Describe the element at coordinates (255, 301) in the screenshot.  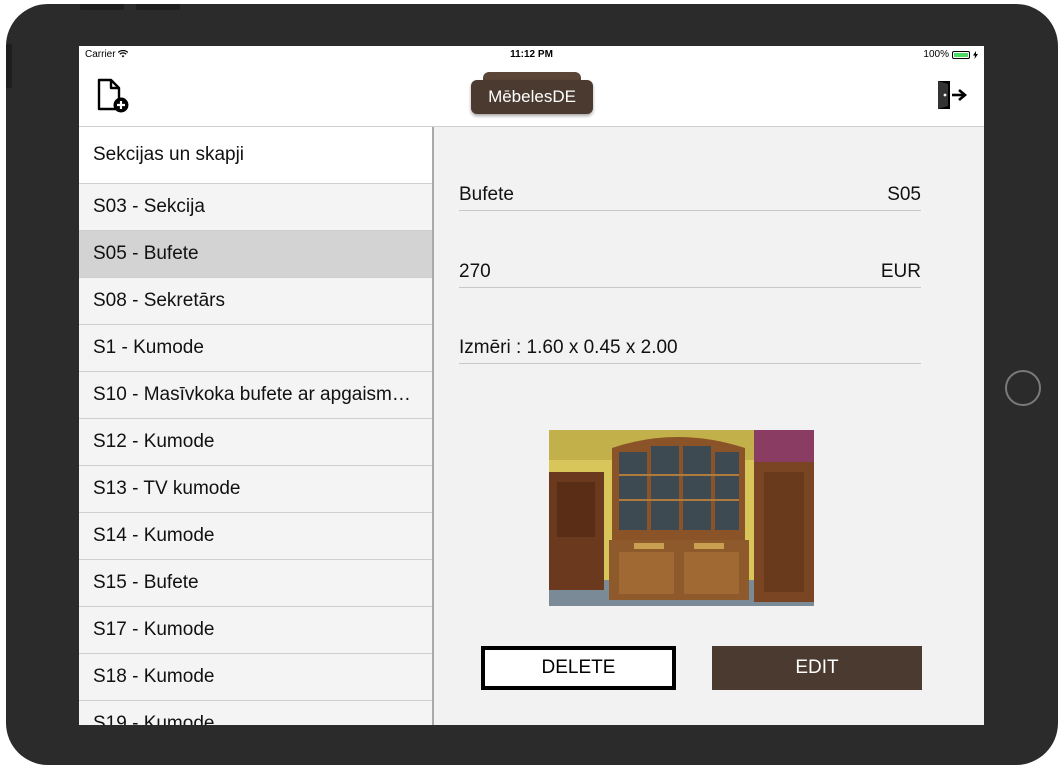
I see `list-item: S08 - Sekretārs` at that location.